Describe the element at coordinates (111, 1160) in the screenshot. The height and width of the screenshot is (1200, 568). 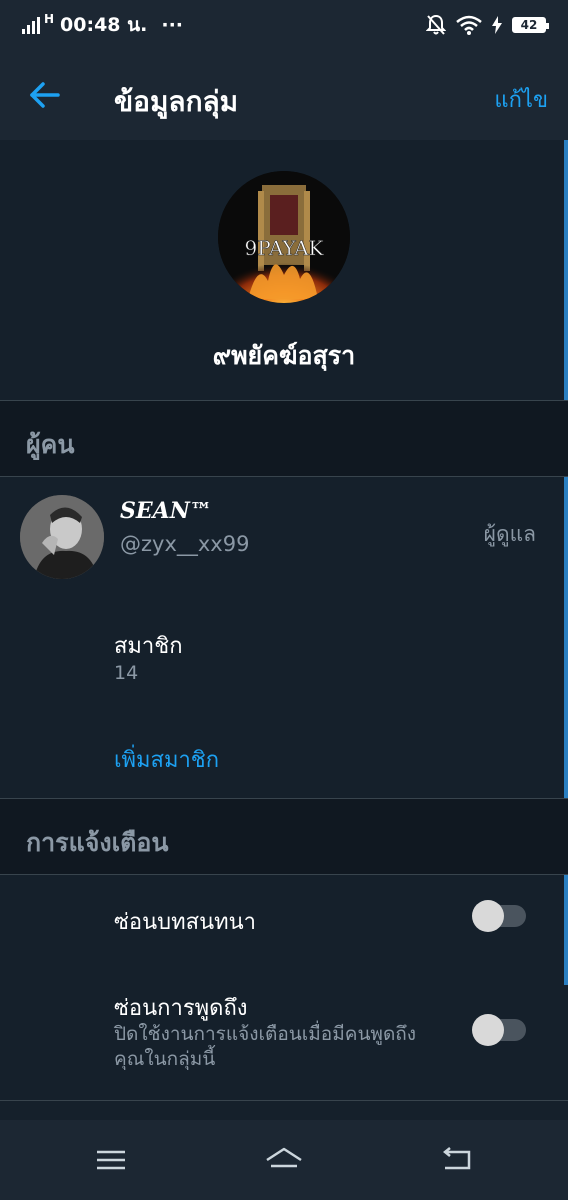
I see `menu-icon` at that location.